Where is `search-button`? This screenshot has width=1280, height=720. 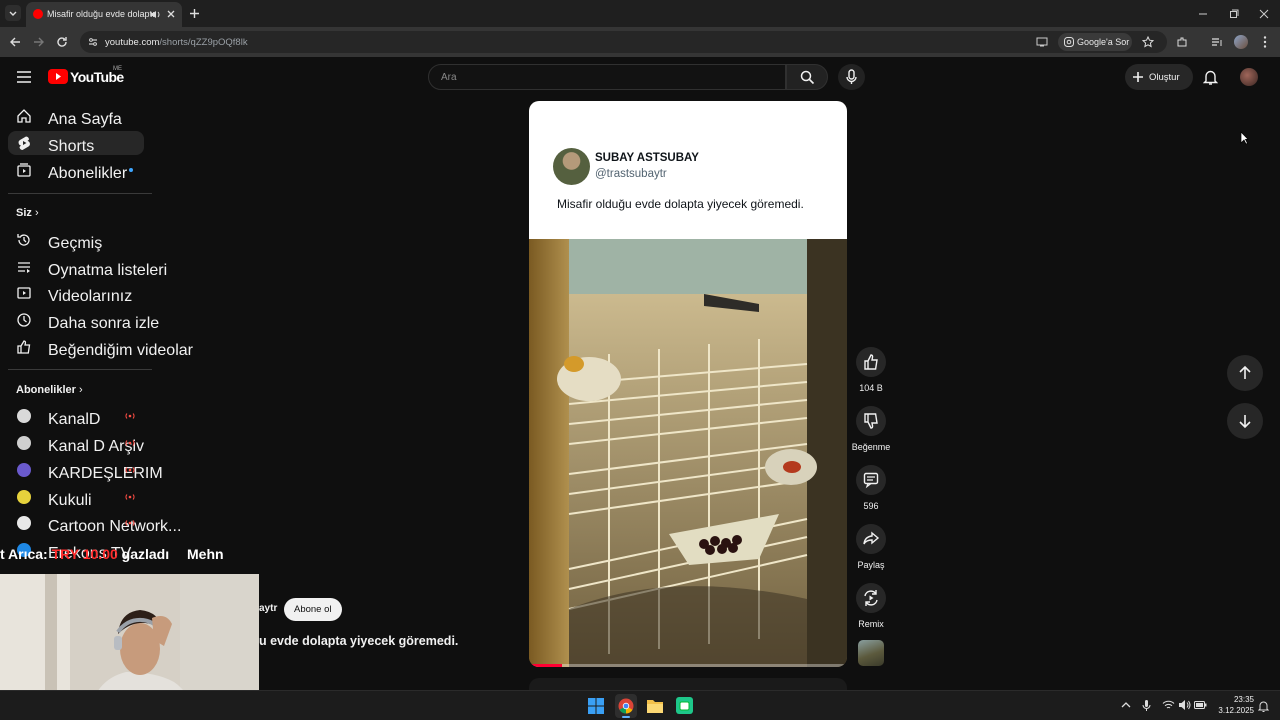
search-button is located at coordinates (807, 77).